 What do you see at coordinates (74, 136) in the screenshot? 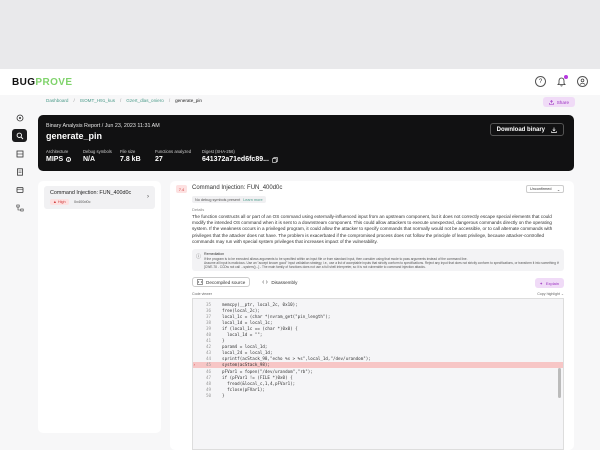
I see `binary-name: generate_pin` at bounding box center [74, 136].